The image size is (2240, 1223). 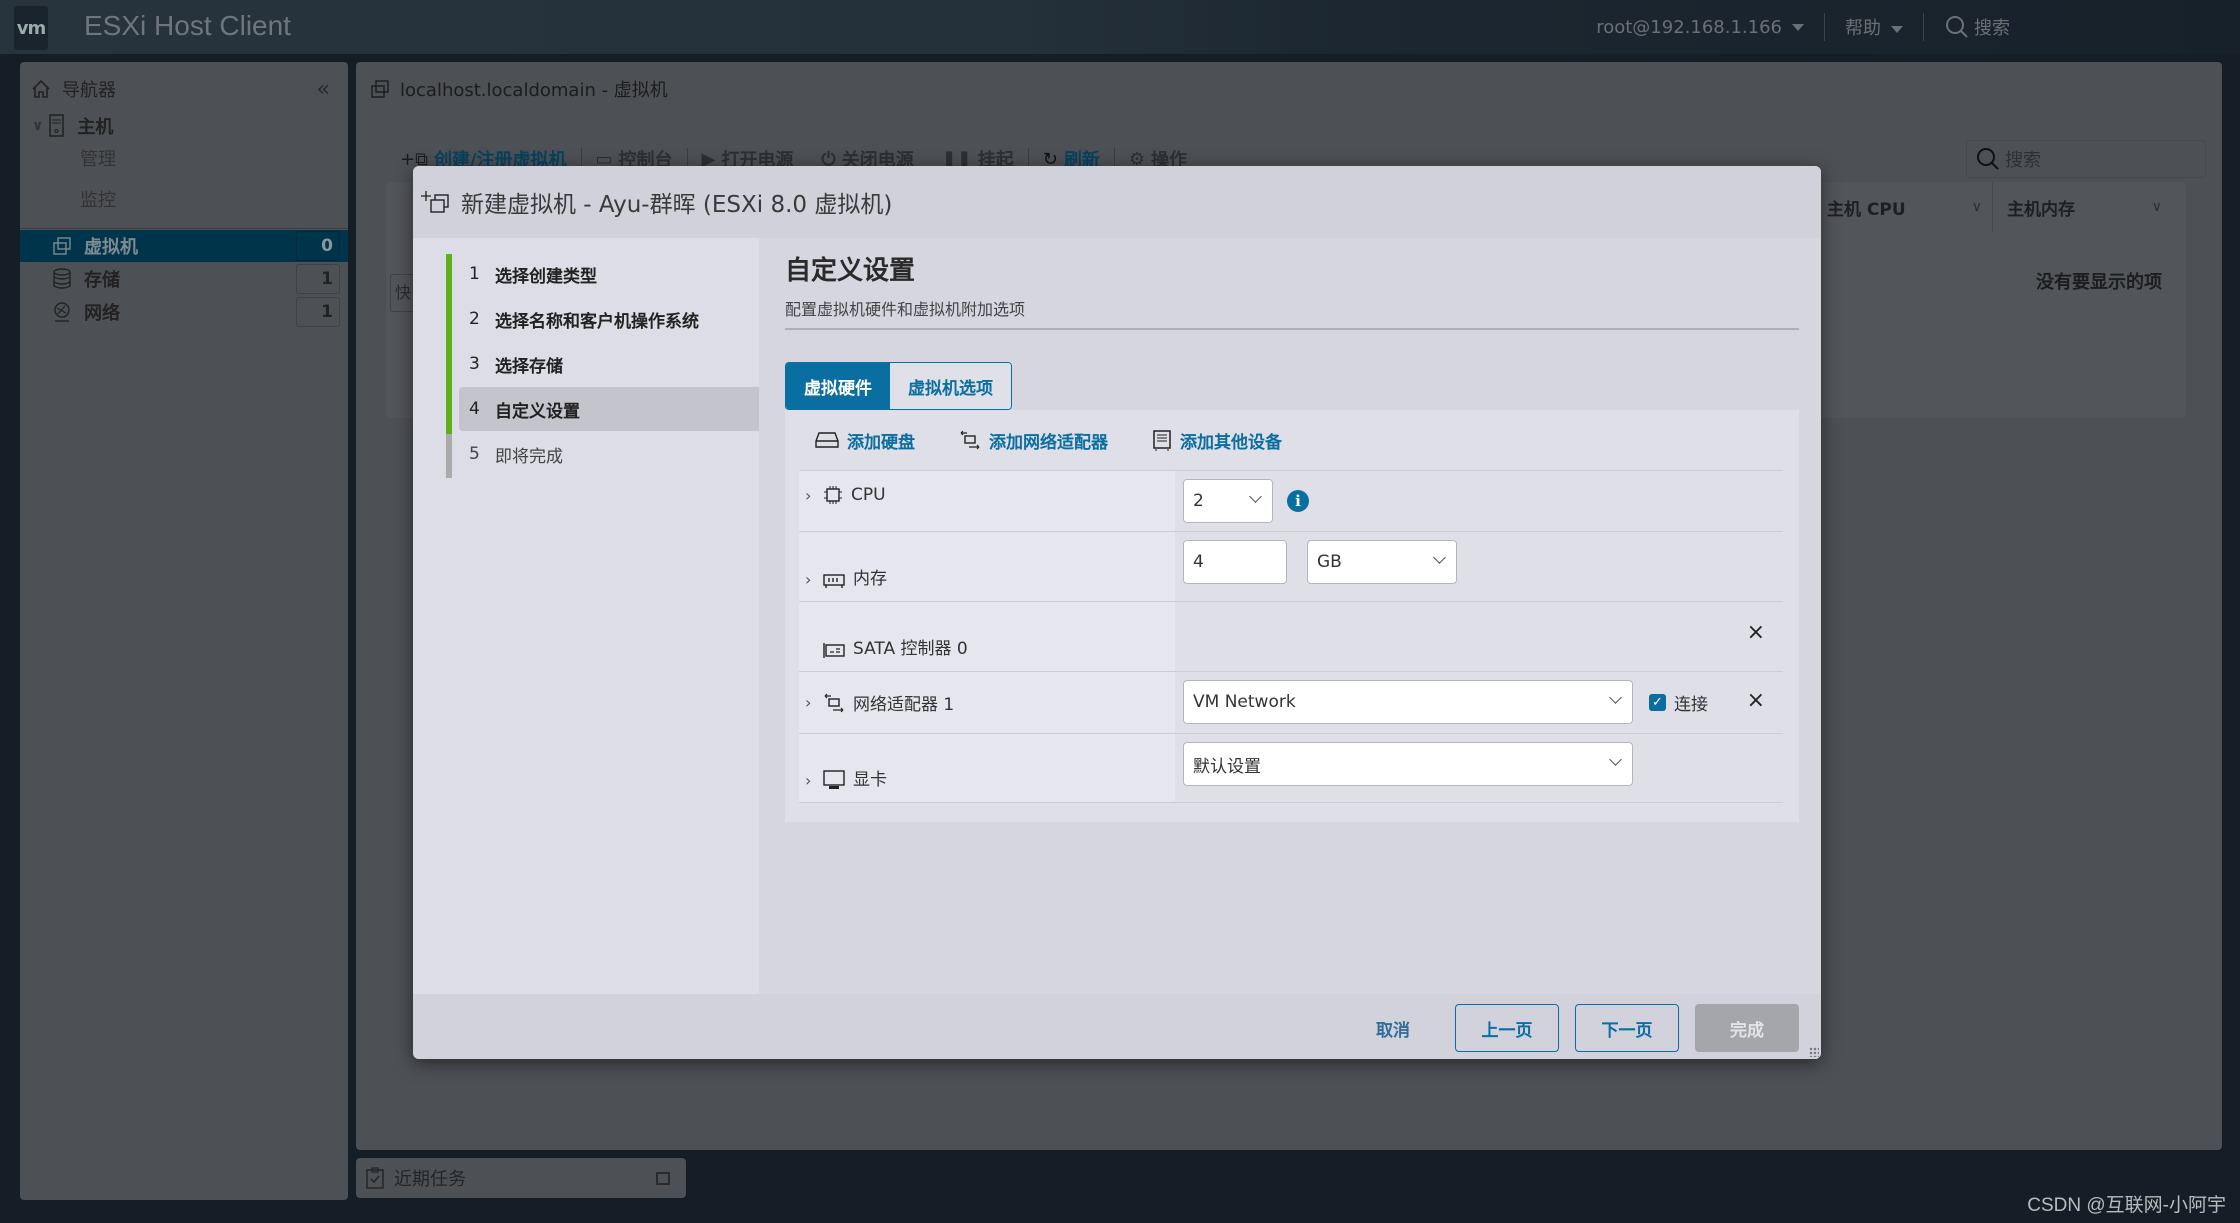 What do you see at coordinates (1235, 562) in the screenshot?
I see `memory-size-input: 4` at bounding box center [1235, 562].